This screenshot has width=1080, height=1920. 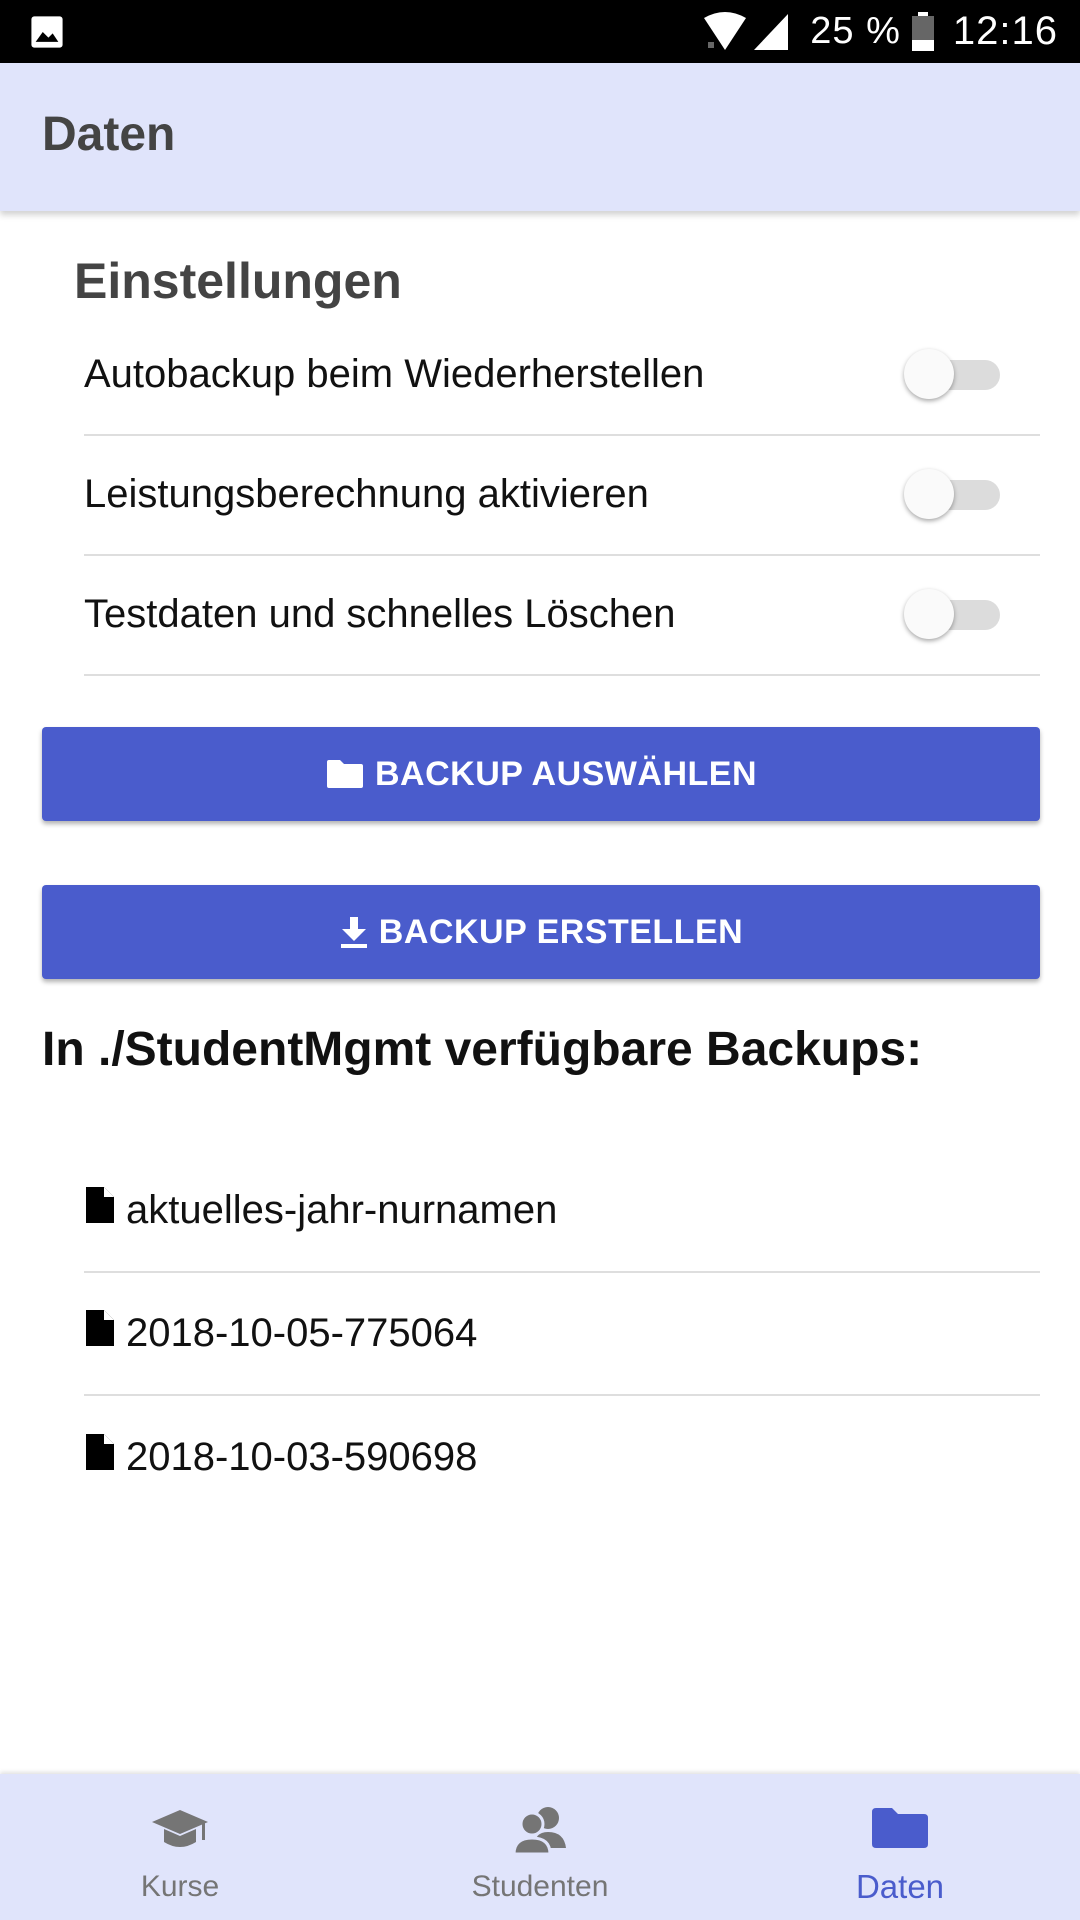 I want to click on select-backup-label: BACKUP AUSWÄHLEN, so click(x=566, y=773).